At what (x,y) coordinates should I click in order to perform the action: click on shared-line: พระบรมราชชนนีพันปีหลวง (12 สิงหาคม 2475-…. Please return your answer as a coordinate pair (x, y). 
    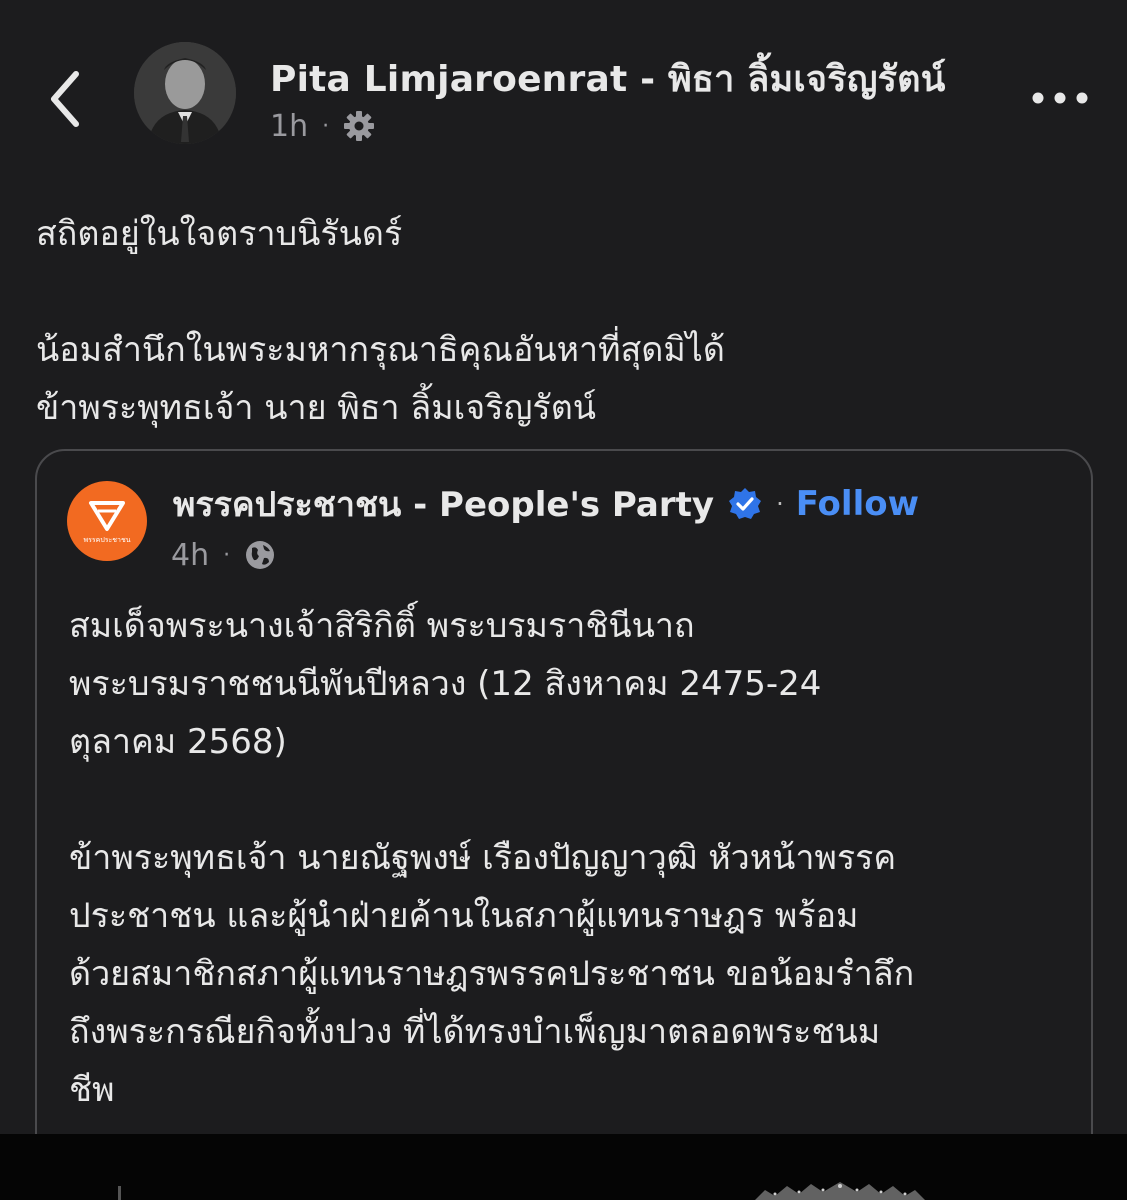
    Looking at the image, I should click on (445, 684).